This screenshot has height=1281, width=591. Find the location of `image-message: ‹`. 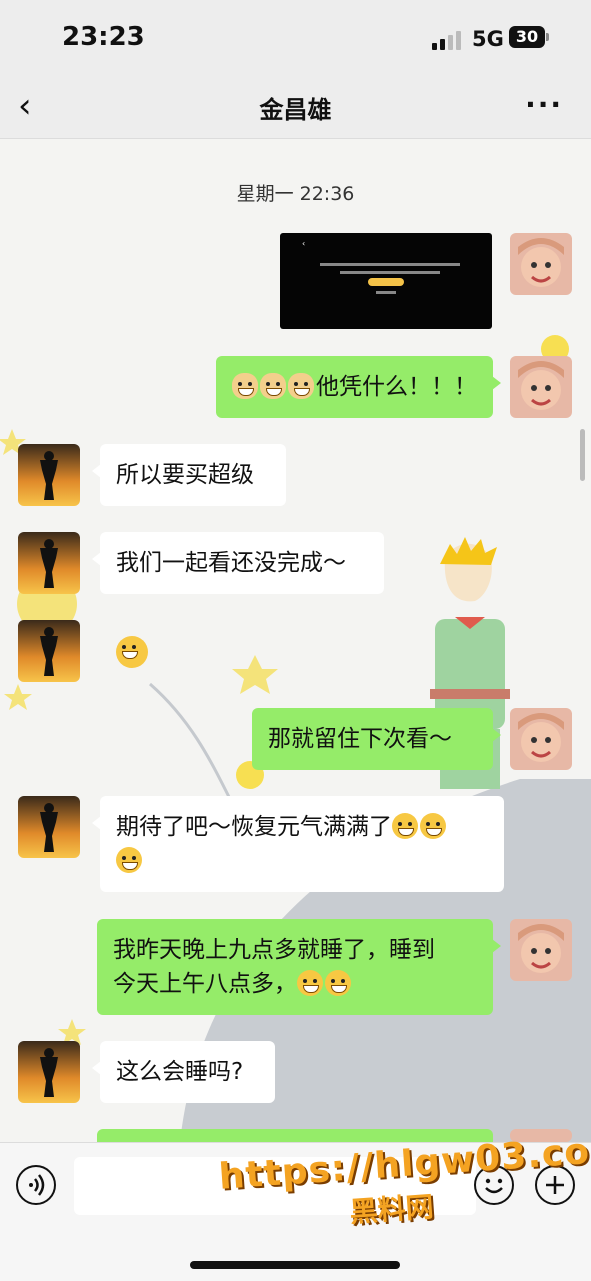

image-message: ‹ is located at coordinates (386, 281).